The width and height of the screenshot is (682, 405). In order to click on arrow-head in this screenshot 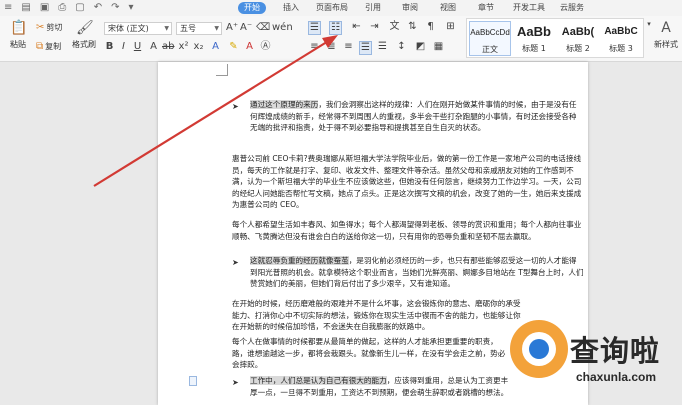, I will do `click(330, 41)`.